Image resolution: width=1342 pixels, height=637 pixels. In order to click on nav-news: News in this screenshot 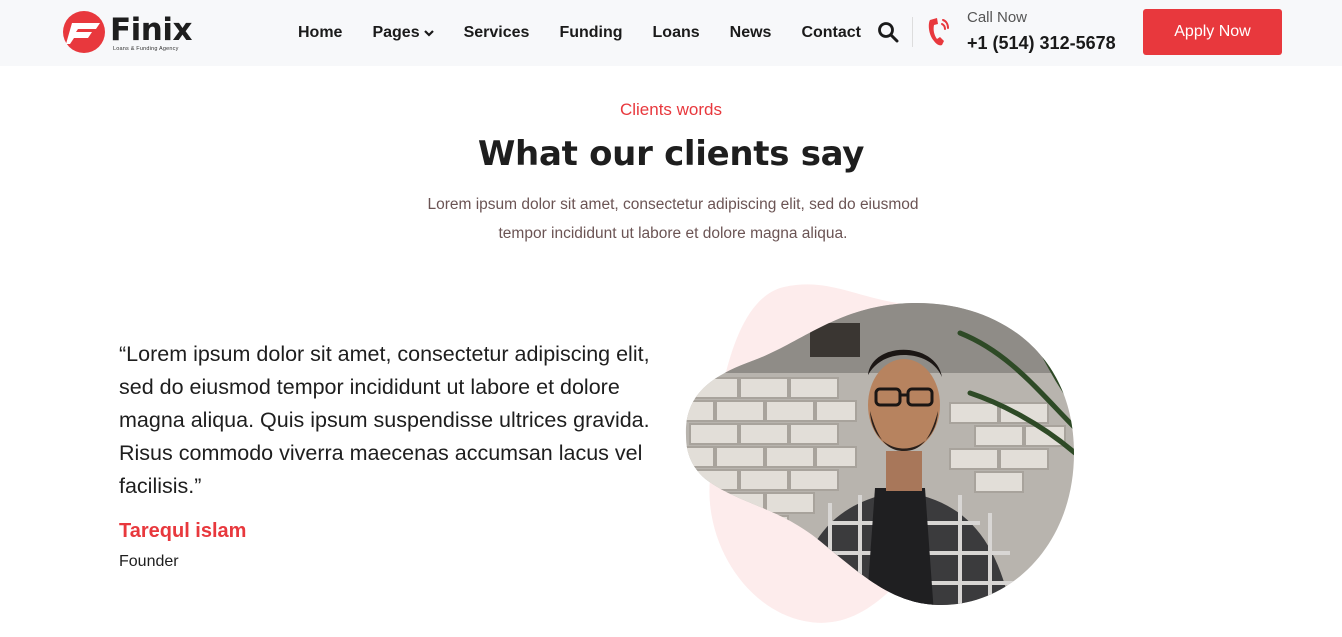, I will do `click(751, 33)`.